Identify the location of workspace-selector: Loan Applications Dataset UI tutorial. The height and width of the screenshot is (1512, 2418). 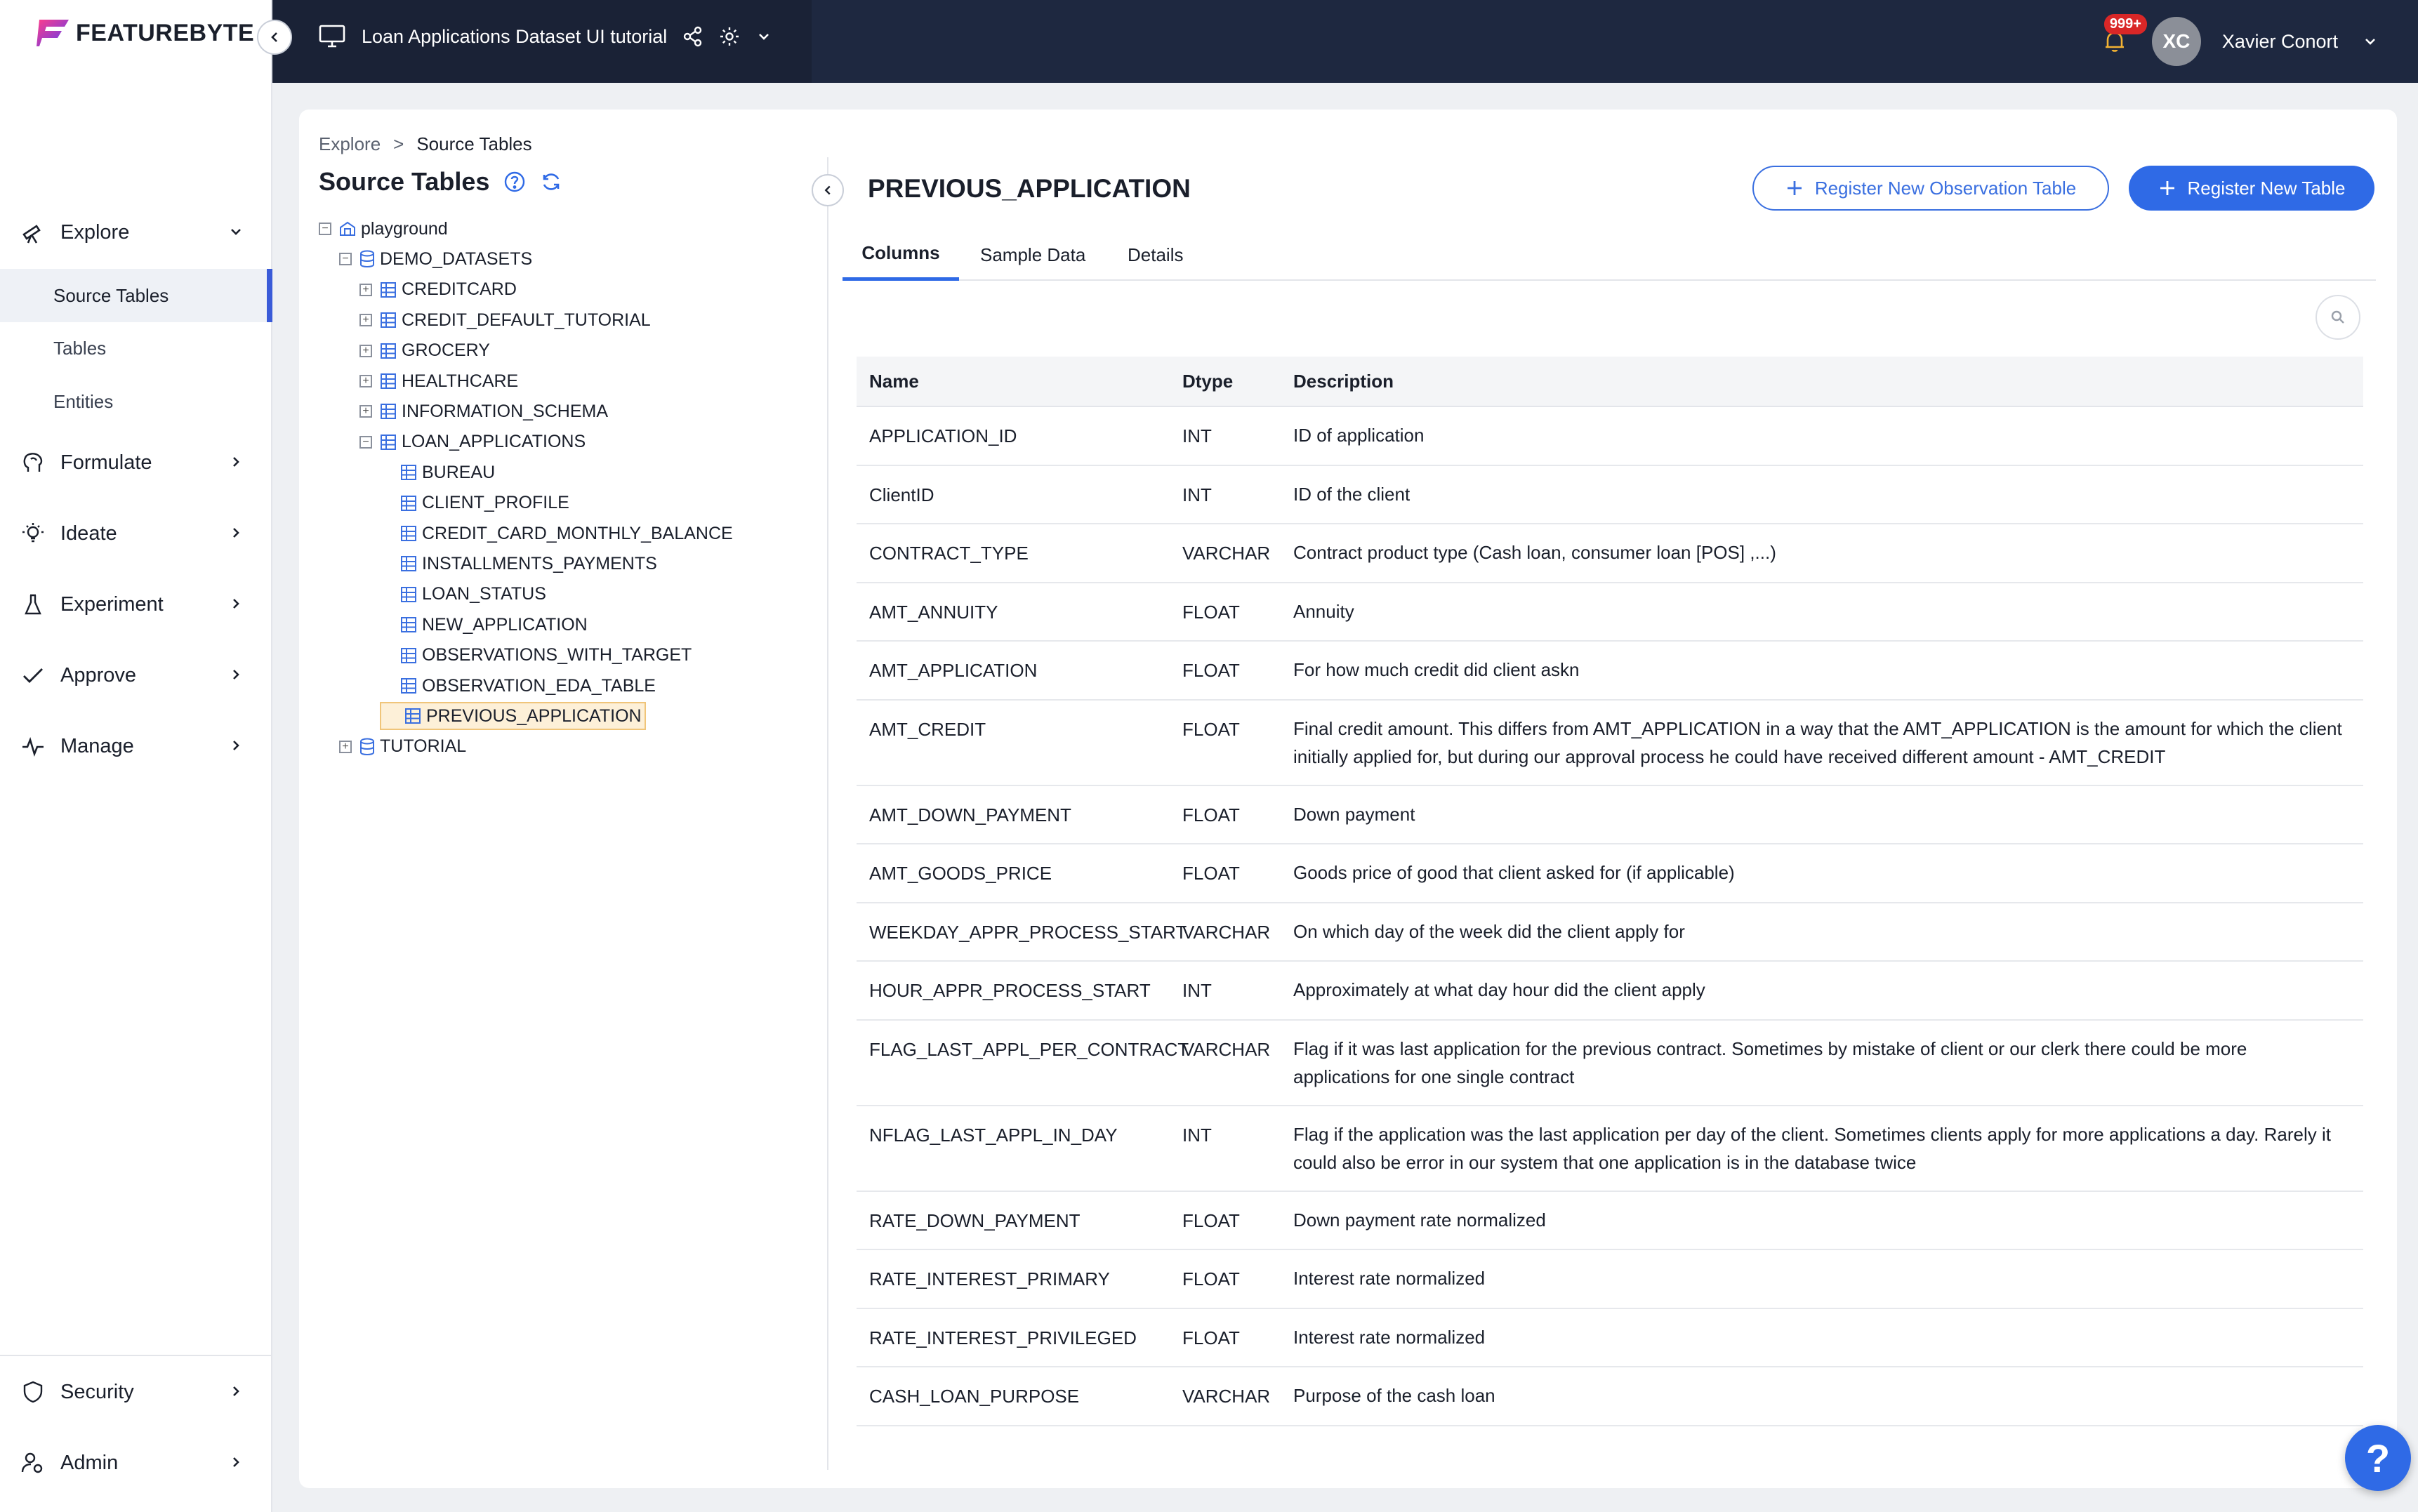
(545, 36).